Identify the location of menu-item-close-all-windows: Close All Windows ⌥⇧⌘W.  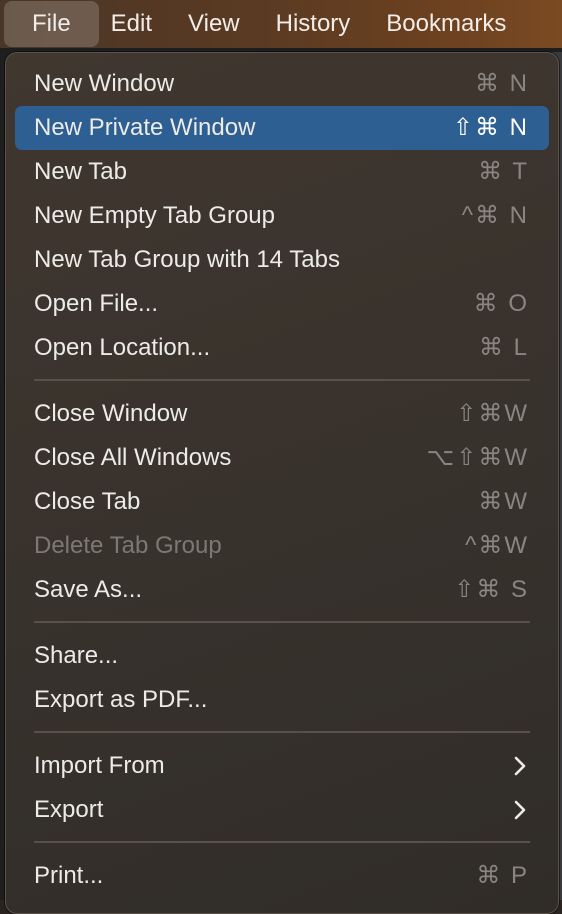
(282, 458).